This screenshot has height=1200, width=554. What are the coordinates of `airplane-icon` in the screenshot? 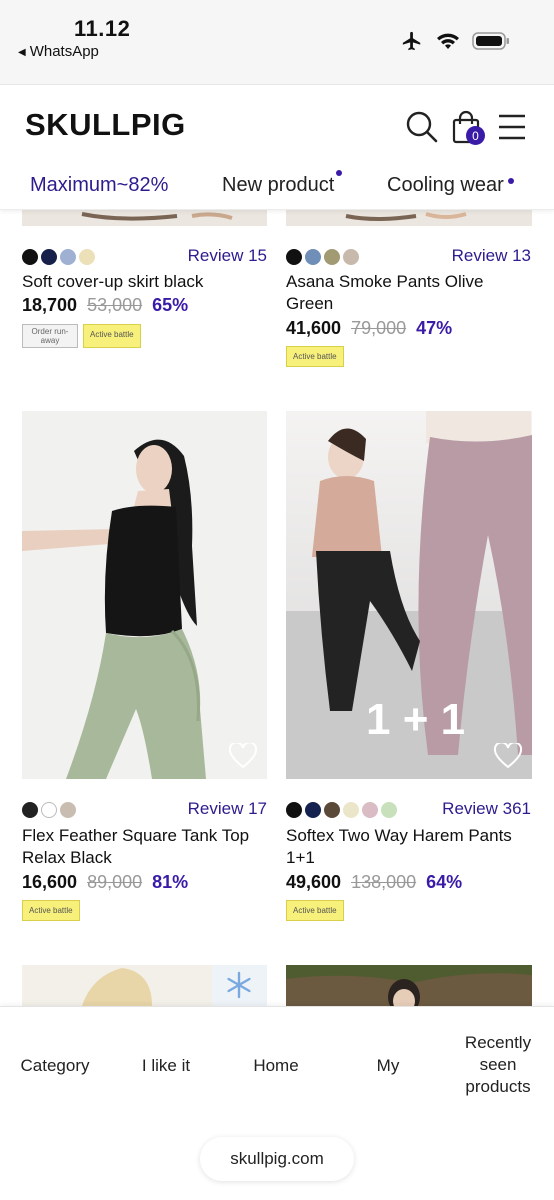 It's located at (411, 41).